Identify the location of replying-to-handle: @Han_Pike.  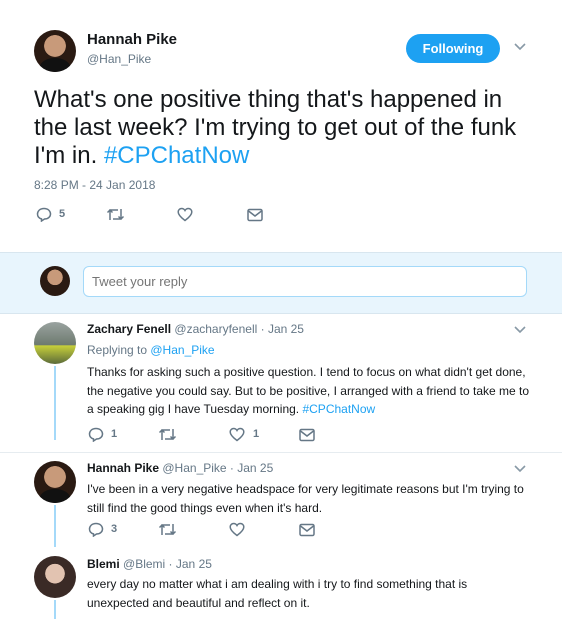
(182, 350).